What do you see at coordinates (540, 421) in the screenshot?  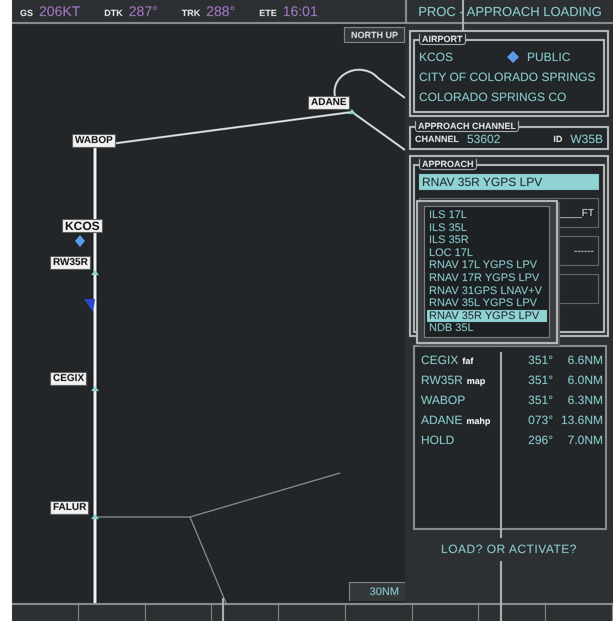 I see `leg-course: 073°` at bounding box center [540, 421].